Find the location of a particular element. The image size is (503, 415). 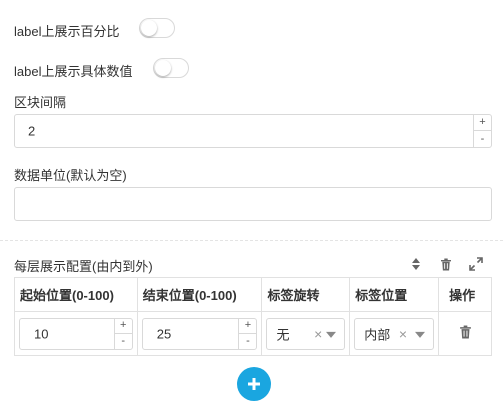

layers-title: 每层展示配置(由内到外) is located at coordinates (83, 266).